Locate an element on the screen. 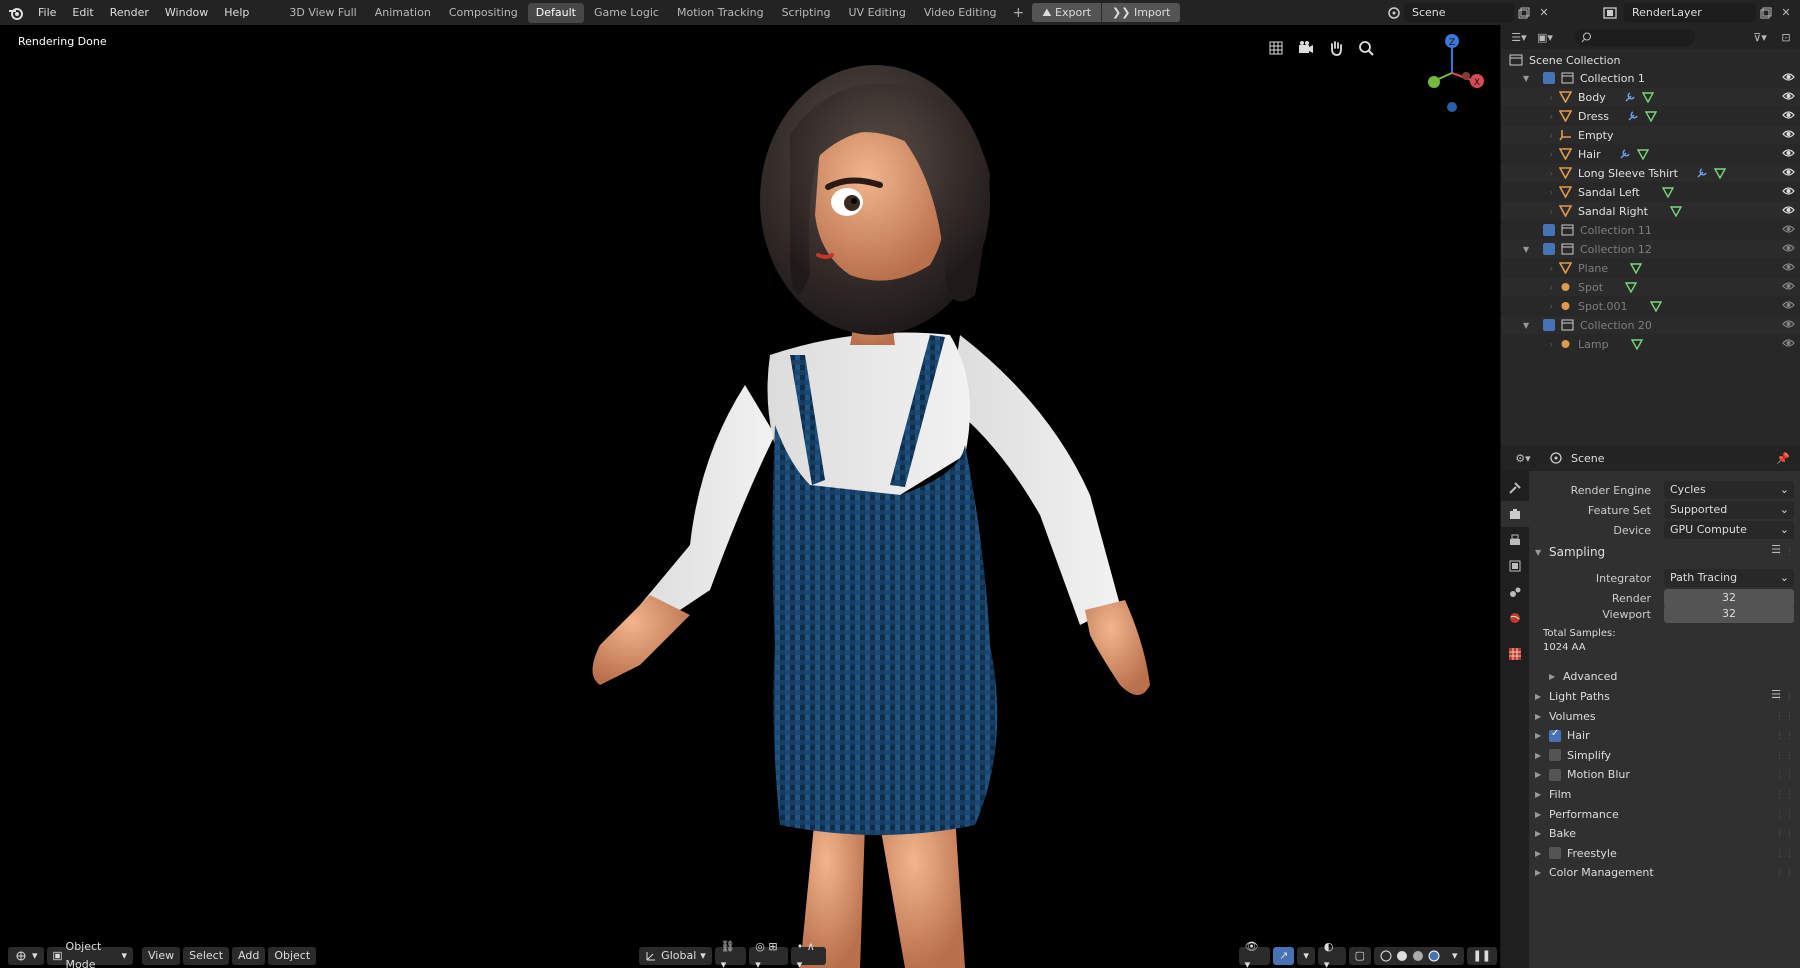  workspace-tab-animation: Animation is located at coordinates (403, 13).